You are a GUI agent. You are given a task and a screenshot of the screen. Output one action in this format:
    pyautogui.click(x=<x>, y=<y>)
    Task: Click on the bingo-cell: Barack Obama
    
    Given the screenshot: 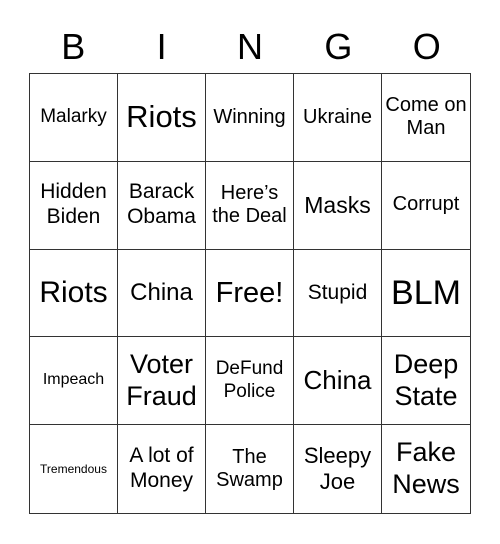 What is the action you would take?
    pyautogui.click(x=162, y=205)
    